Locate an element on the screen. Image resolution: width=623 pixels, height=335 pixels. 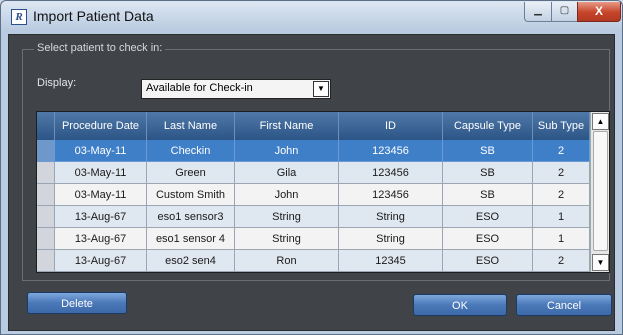
table-row: 03-May-11 Checkin John 123456 SB 2 is located at coordinates (313, 151).